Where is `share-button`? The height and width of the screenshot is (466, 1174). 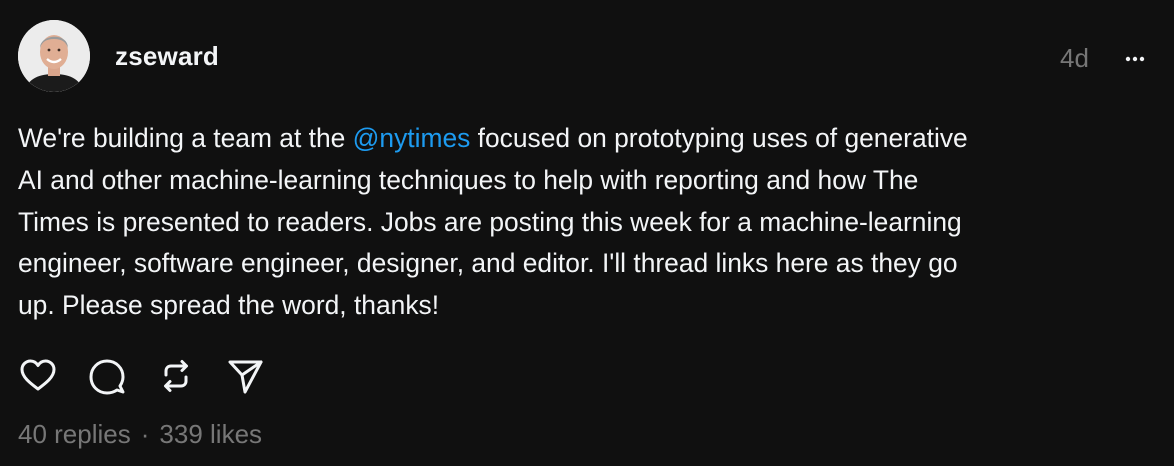 share-button is located at coordinates (245, 376).